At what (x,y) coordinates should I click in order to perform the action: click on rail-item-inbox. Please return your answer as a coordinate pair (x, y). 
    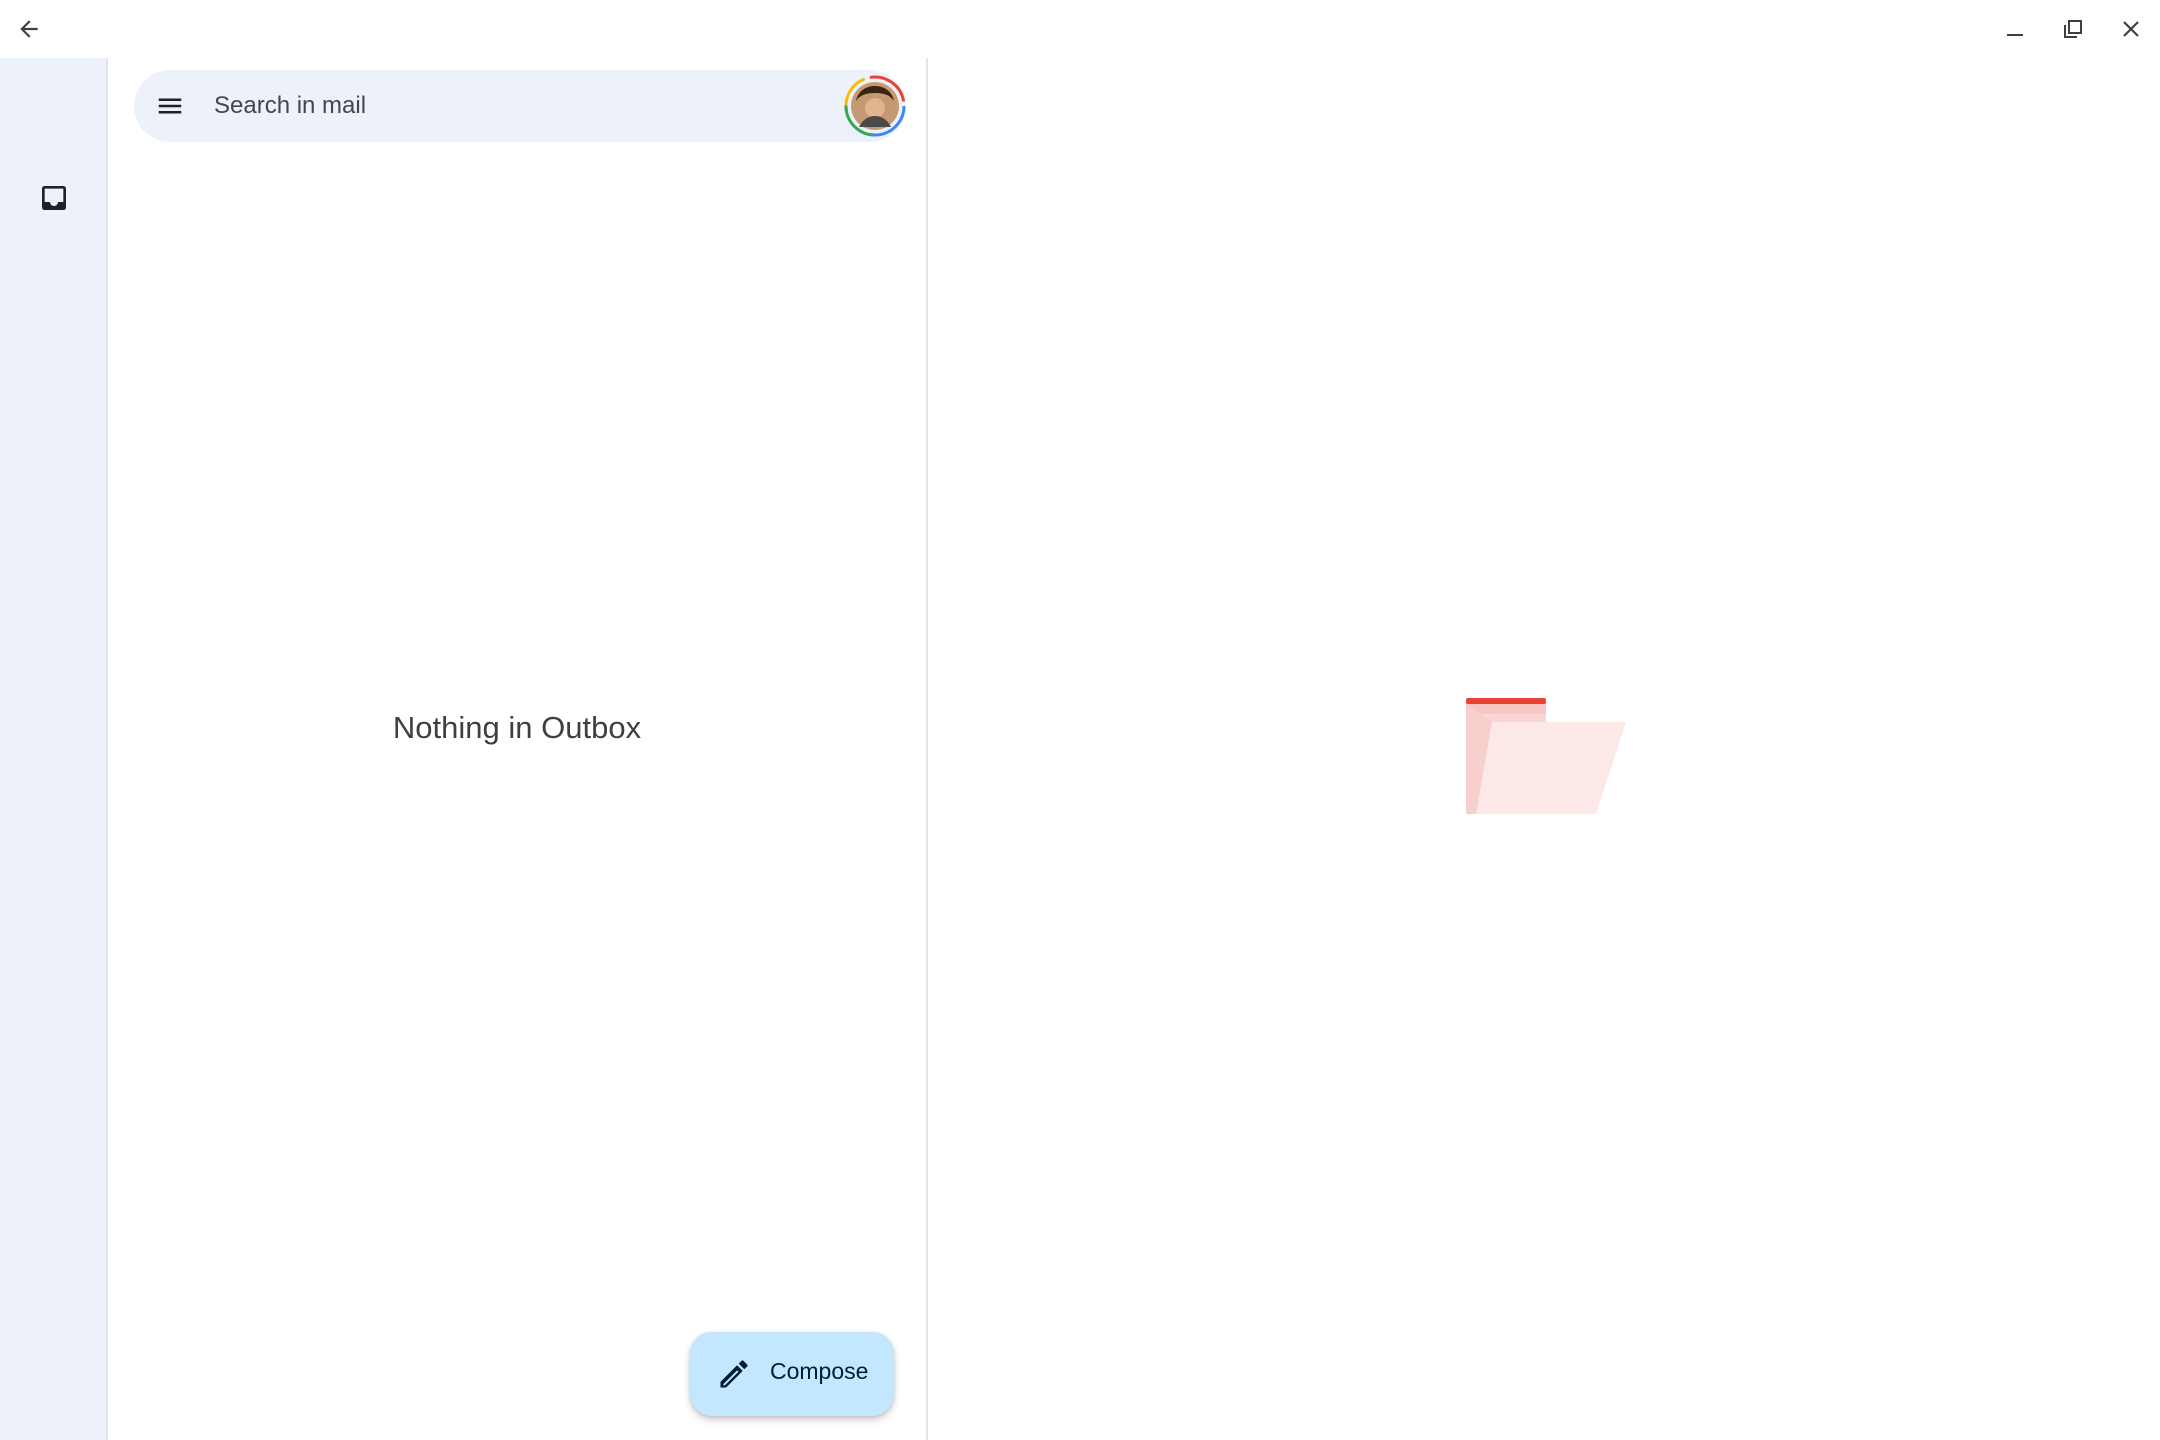
    Looking at the image, I should click on (54, 198).